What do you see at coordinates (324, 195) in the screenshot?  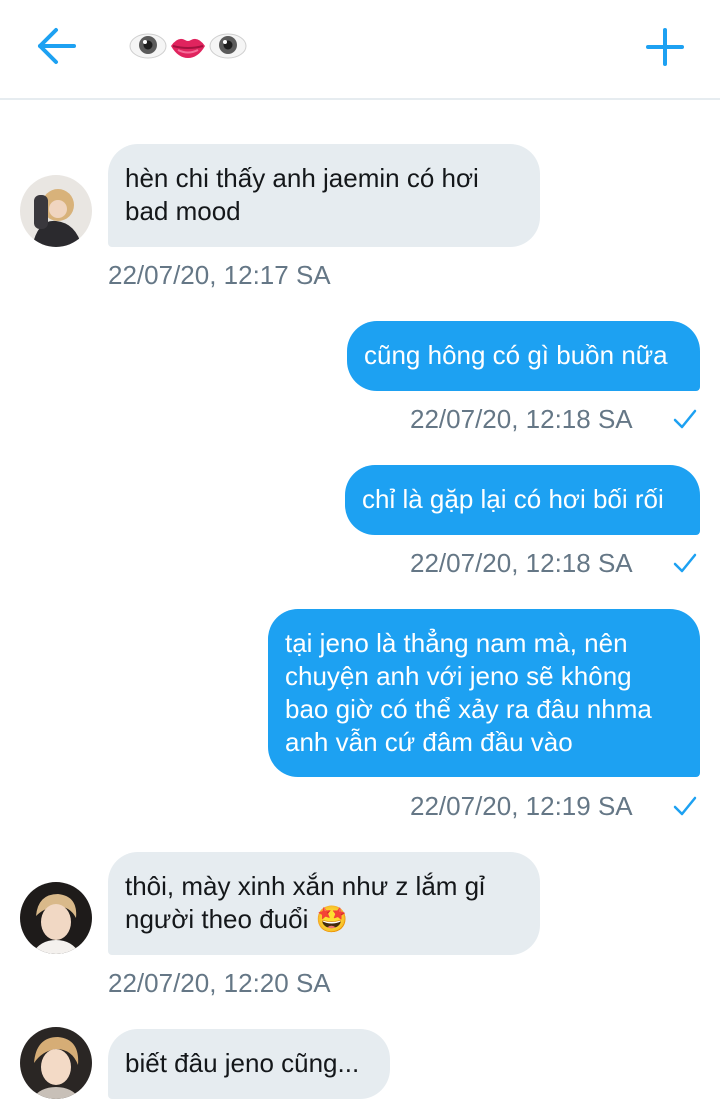 I see `message-bubble-incoming: hèn chi thấy anh jaemin có hơi bad mood` at bounding box center [324, 195].